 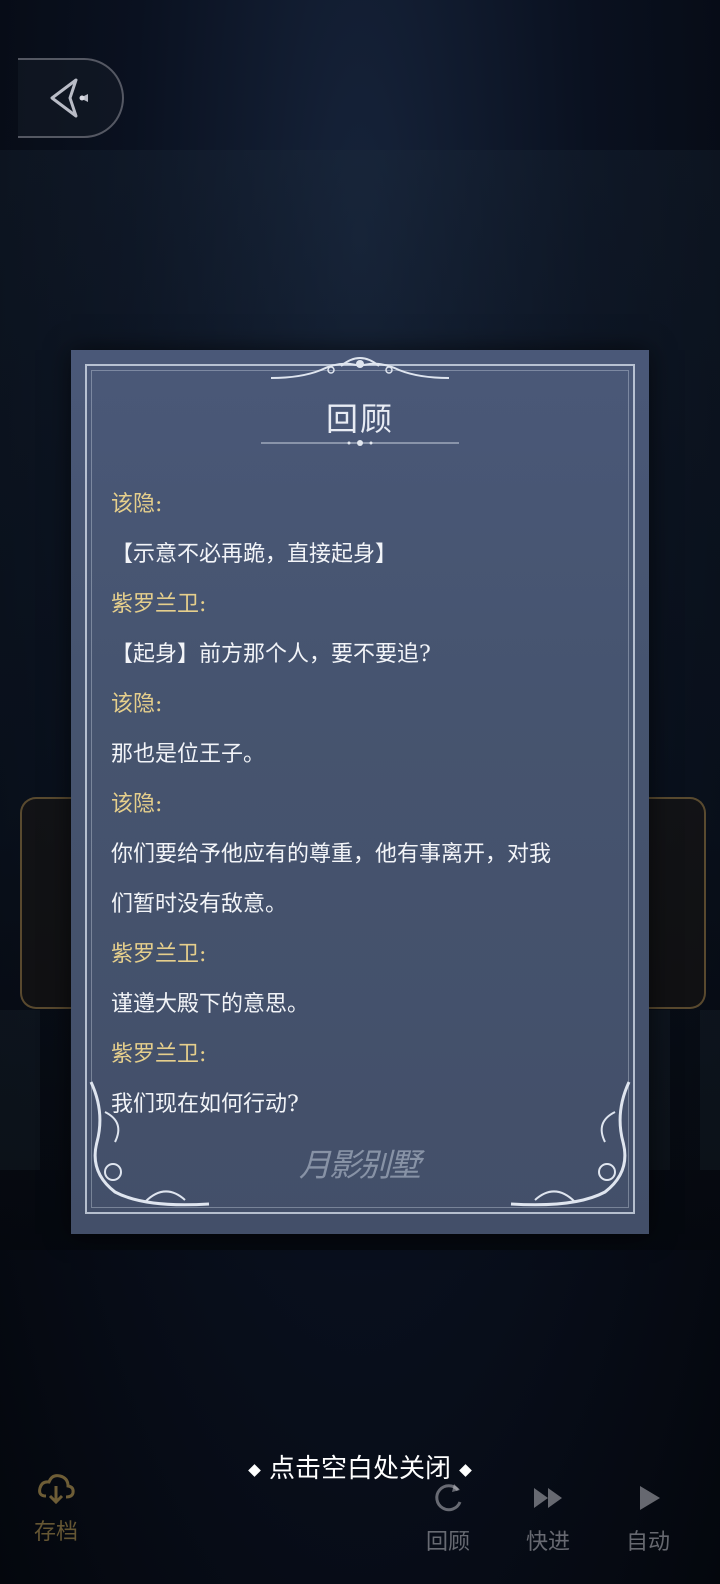 I want to click on cloud-download-icon, so click(x=56, y=1489).